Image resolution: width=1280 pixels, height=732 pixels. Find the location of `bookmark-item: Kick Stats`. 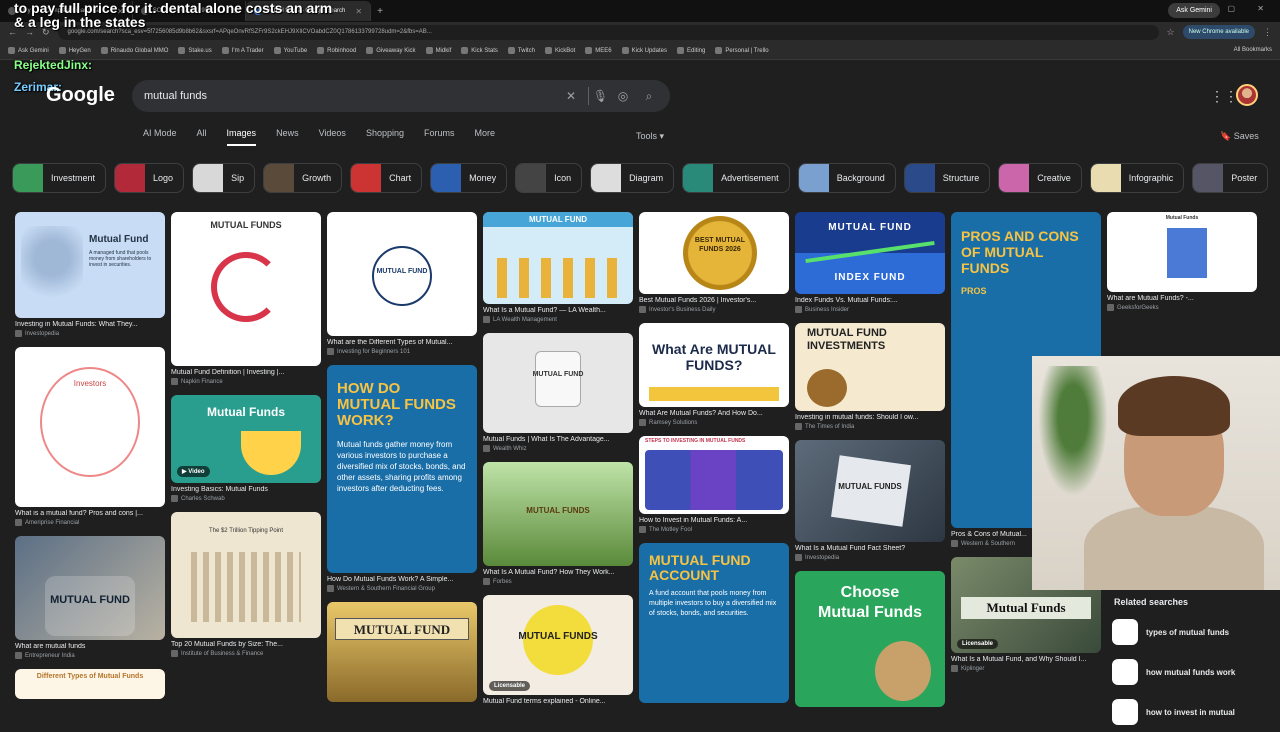

bookmark-item: Kick Stats is located at coordinates (479, 50).